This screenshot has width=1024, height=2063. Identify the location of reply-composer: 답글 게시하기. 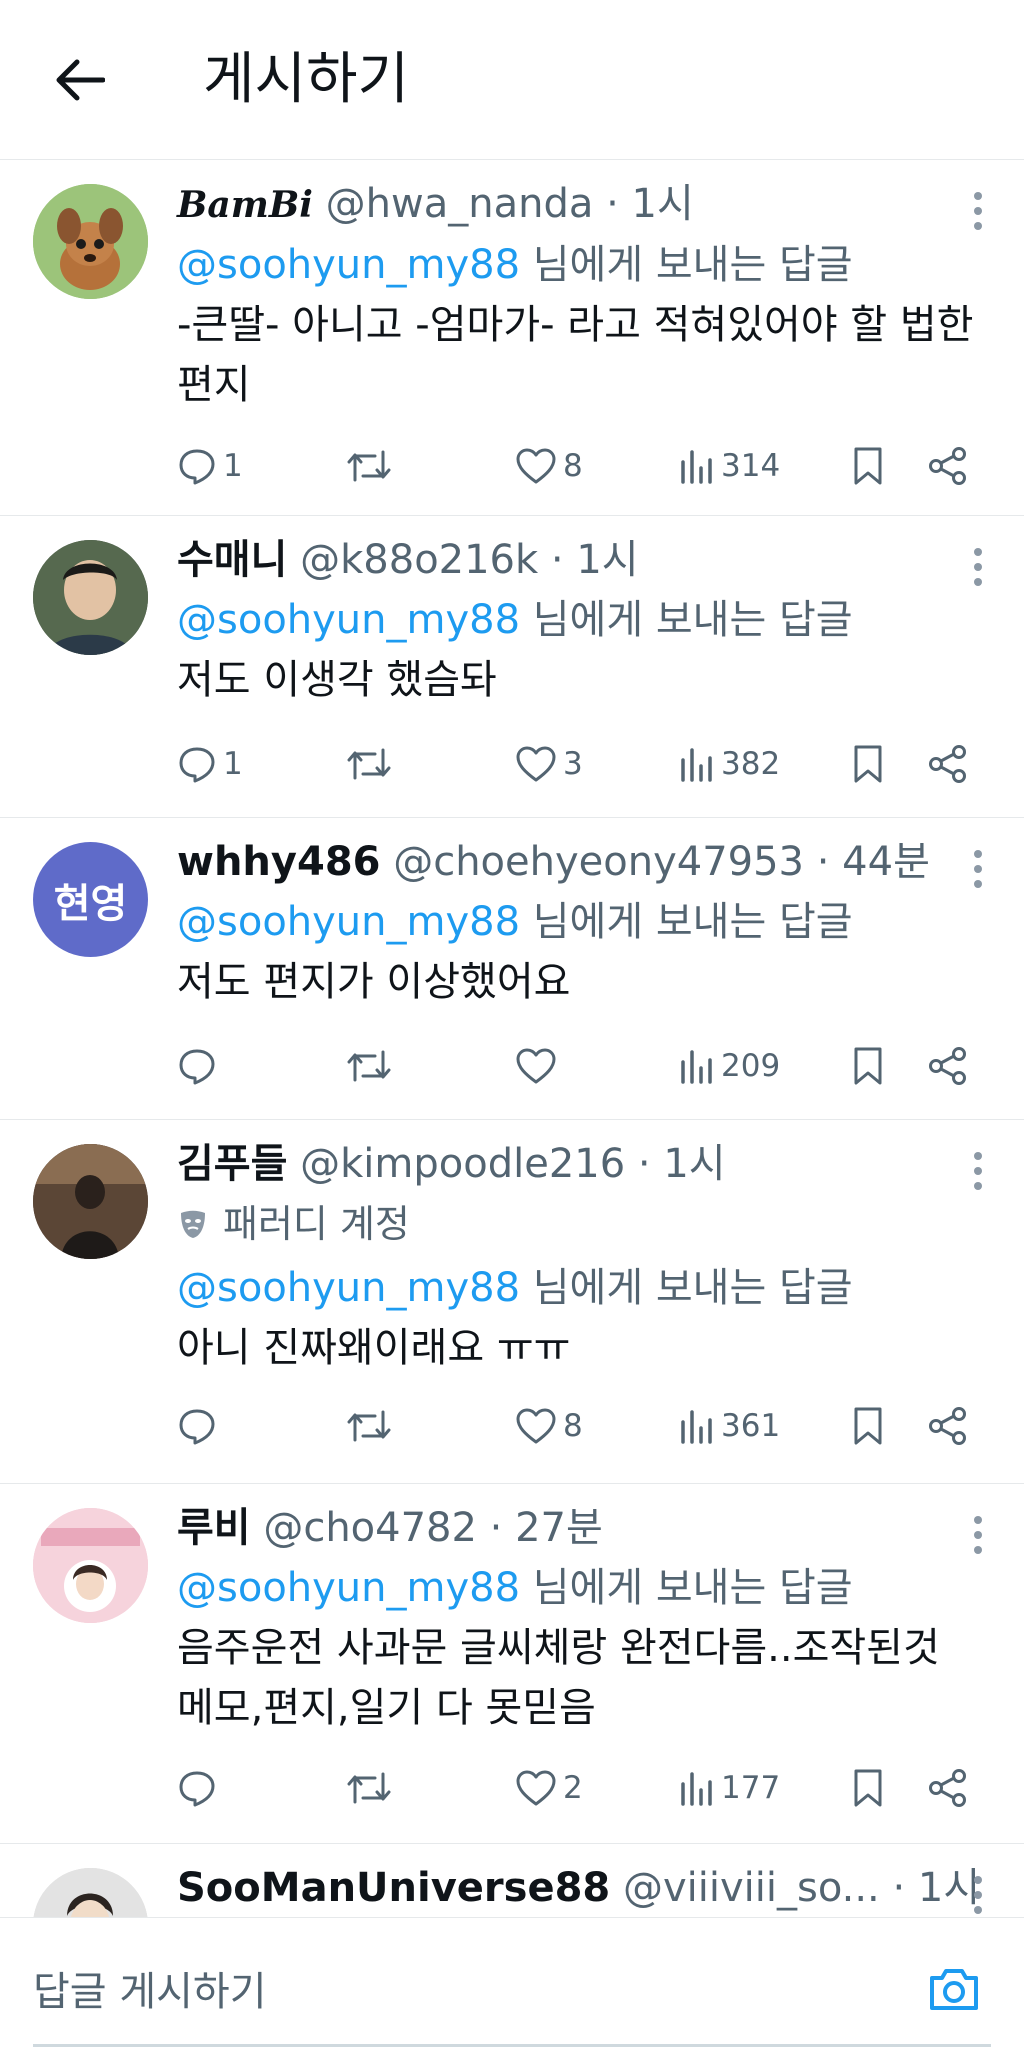
(512, 1990).